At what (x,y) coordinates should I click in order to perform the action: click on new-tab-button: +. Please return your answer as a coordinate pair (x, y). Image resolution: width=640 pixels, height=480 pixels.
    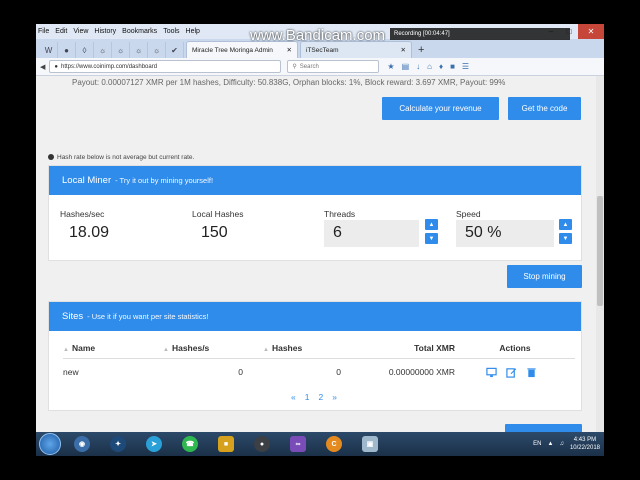
    Looking at the image, I should click on (421, 49).